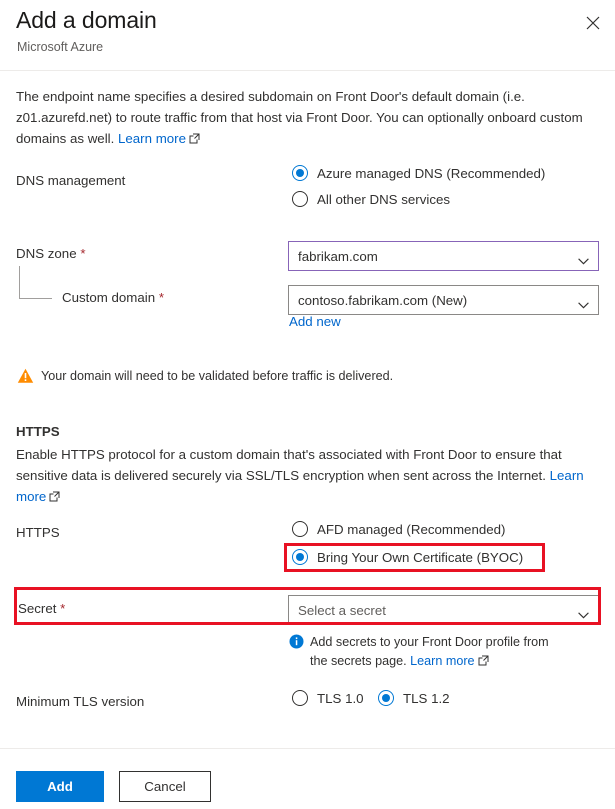 Image resolution: width=615 pixels, height=809 pixels. I want to click on radio-label: TLS 1.2, so click(426, 698).